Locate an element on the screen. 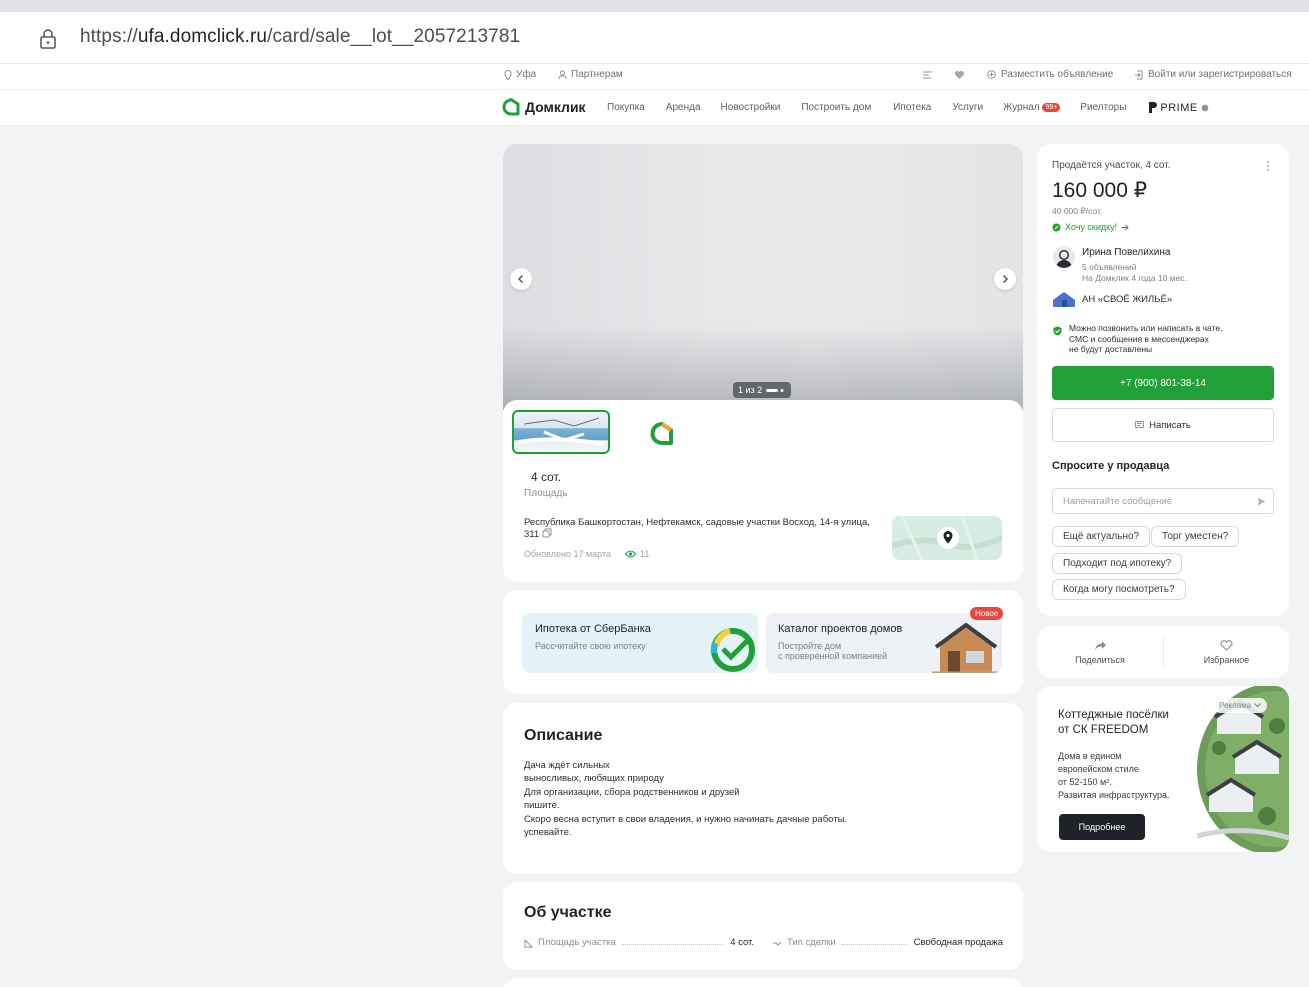 The height and width of the screenshot is (987, 1309). favorites-header-icon is located at coordinates (959, 75).